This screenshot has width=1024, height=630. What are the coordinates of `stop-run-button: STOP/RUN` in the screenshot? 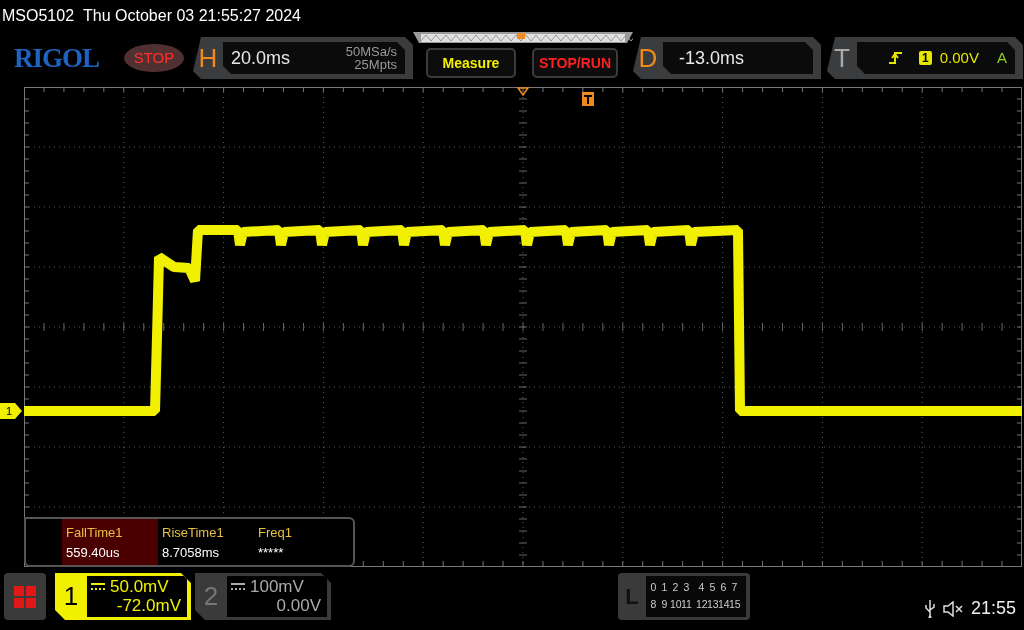 It's located at (575, 63).